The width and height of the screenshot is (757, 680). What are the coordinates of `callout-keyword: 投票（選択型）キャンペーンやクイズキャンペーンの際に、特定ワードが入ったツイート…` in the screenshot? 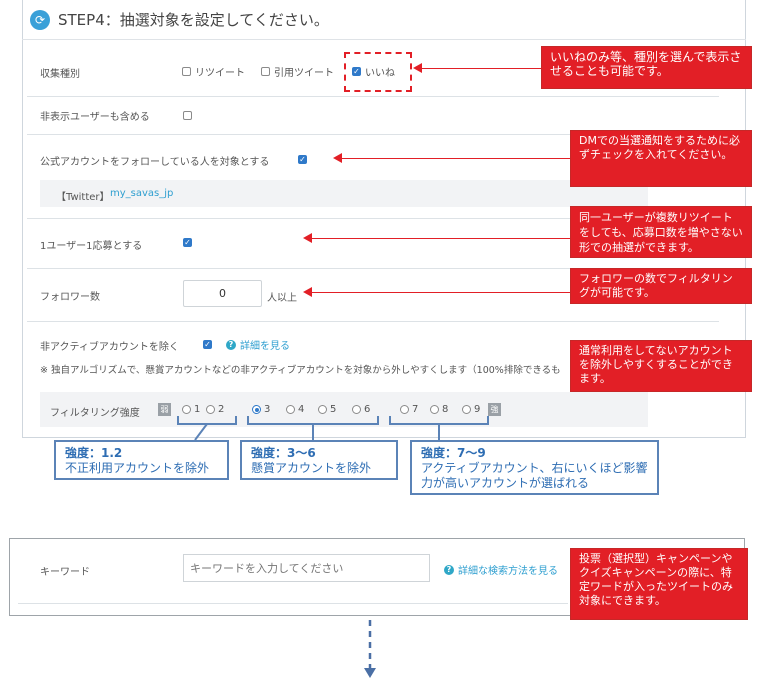 It's located at (659, 584).